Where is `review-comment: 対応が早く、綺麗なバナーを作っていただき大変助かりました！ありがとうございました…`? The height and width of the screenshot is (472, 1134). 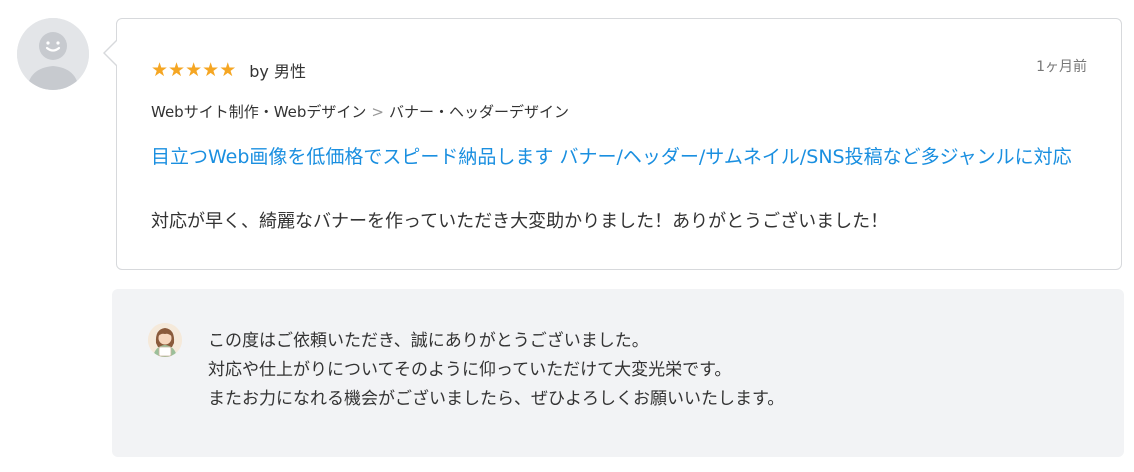 review-comment: 対応が早く、綺麗なバナーを作っていただき大変助かりました！ありがとうございました… is located at coordinates (520, 221).